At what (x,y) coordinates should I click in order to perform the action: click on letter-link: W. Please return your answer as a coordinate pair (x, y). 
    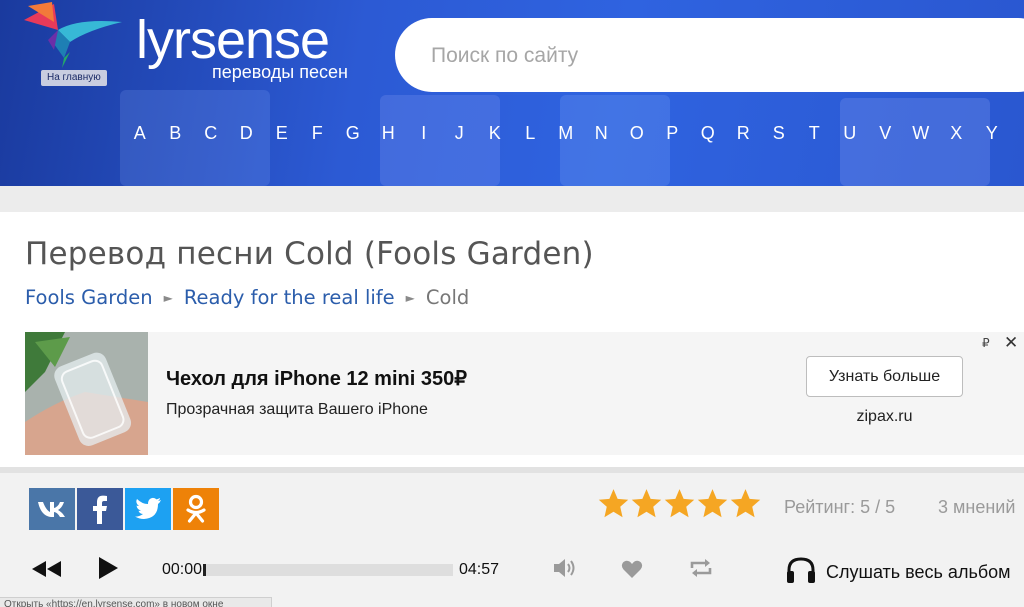
    Looking at the image, I should click on (921, 133).